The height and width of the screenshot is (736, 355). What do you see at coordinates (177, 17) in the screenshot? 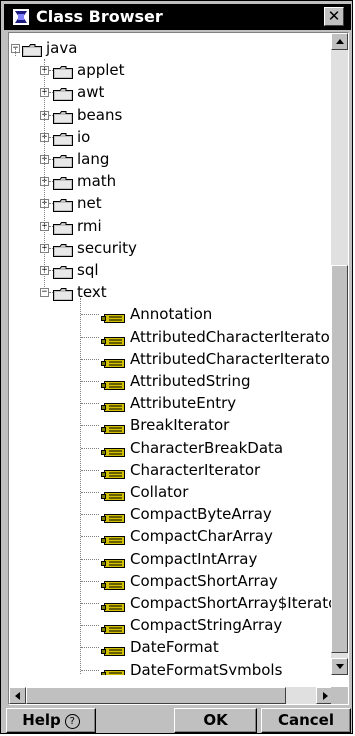
I see `title-bar: Class Browser ✕` at bounding box center [177, 17].